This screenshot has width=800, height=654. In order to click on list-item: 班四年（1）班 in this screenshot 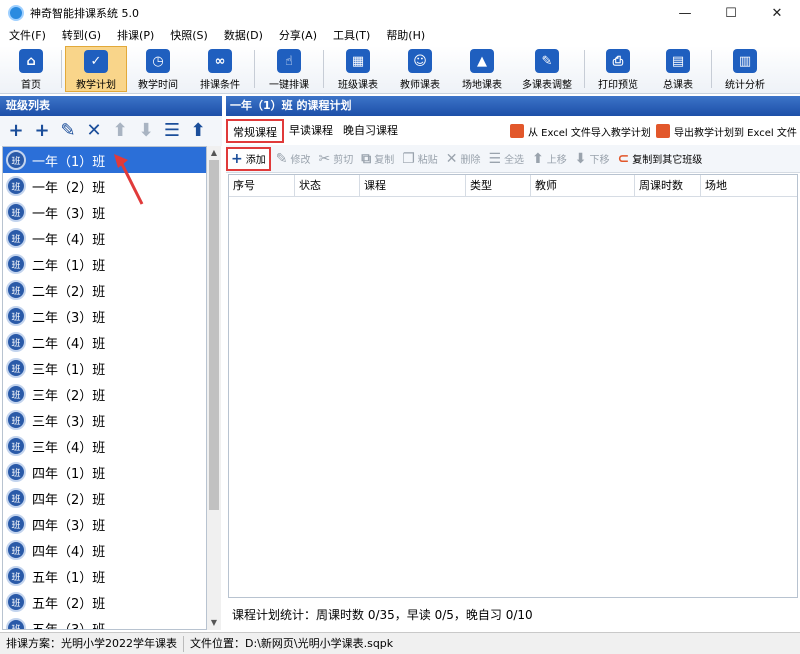, I will do `click(104, 472)`.